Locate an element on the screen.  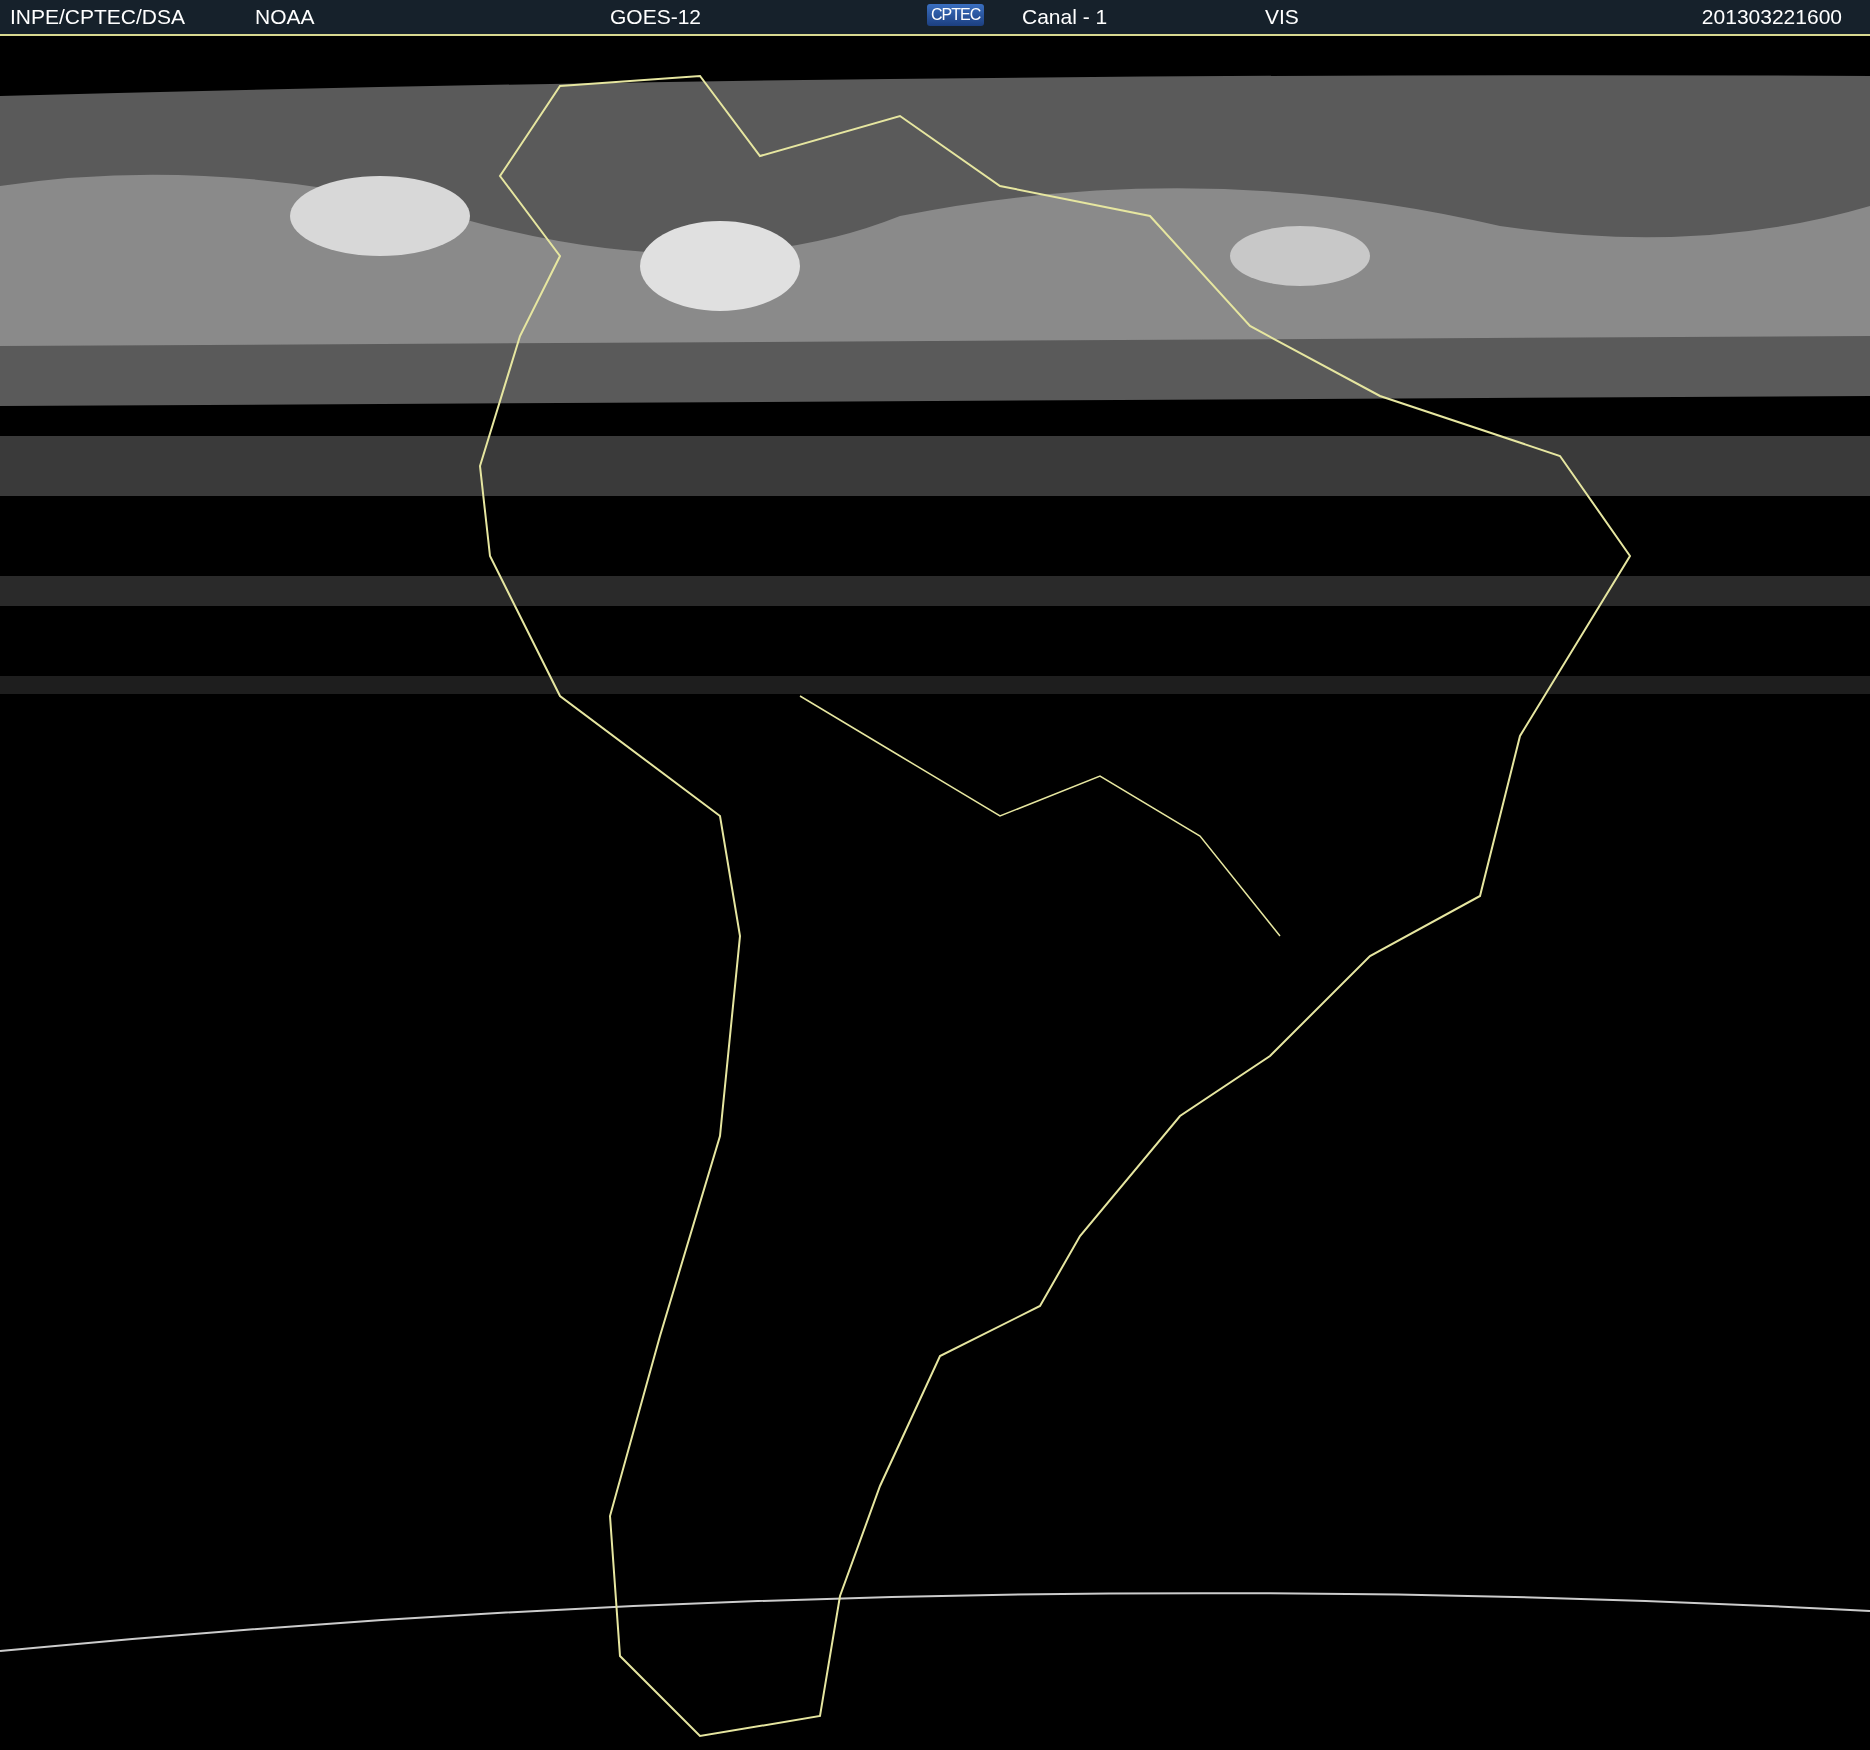
band-label: VIS is located at coordinates (1282, 17).